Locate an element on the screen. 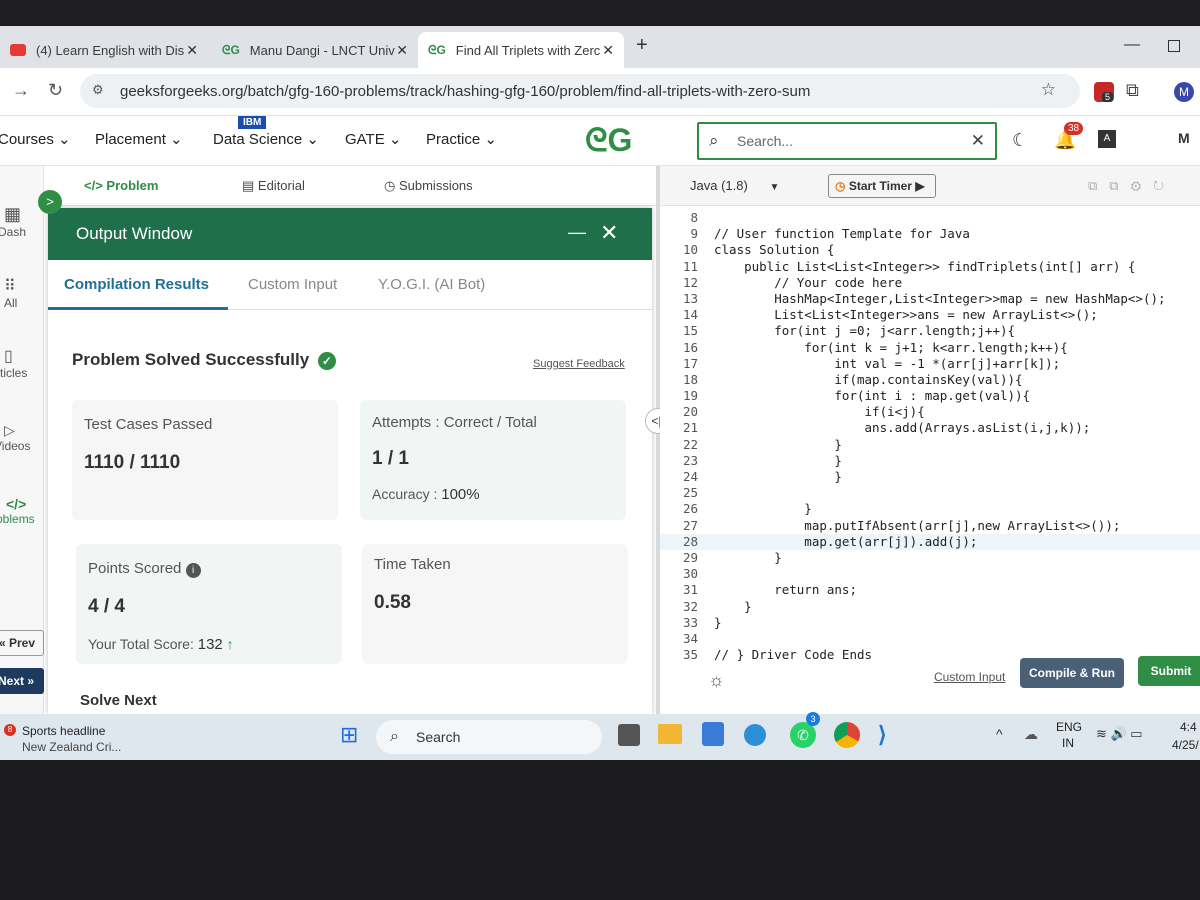 This screenshot has width=1200, height=900. submit-button: Submit is located at coordinates (1169, 671).